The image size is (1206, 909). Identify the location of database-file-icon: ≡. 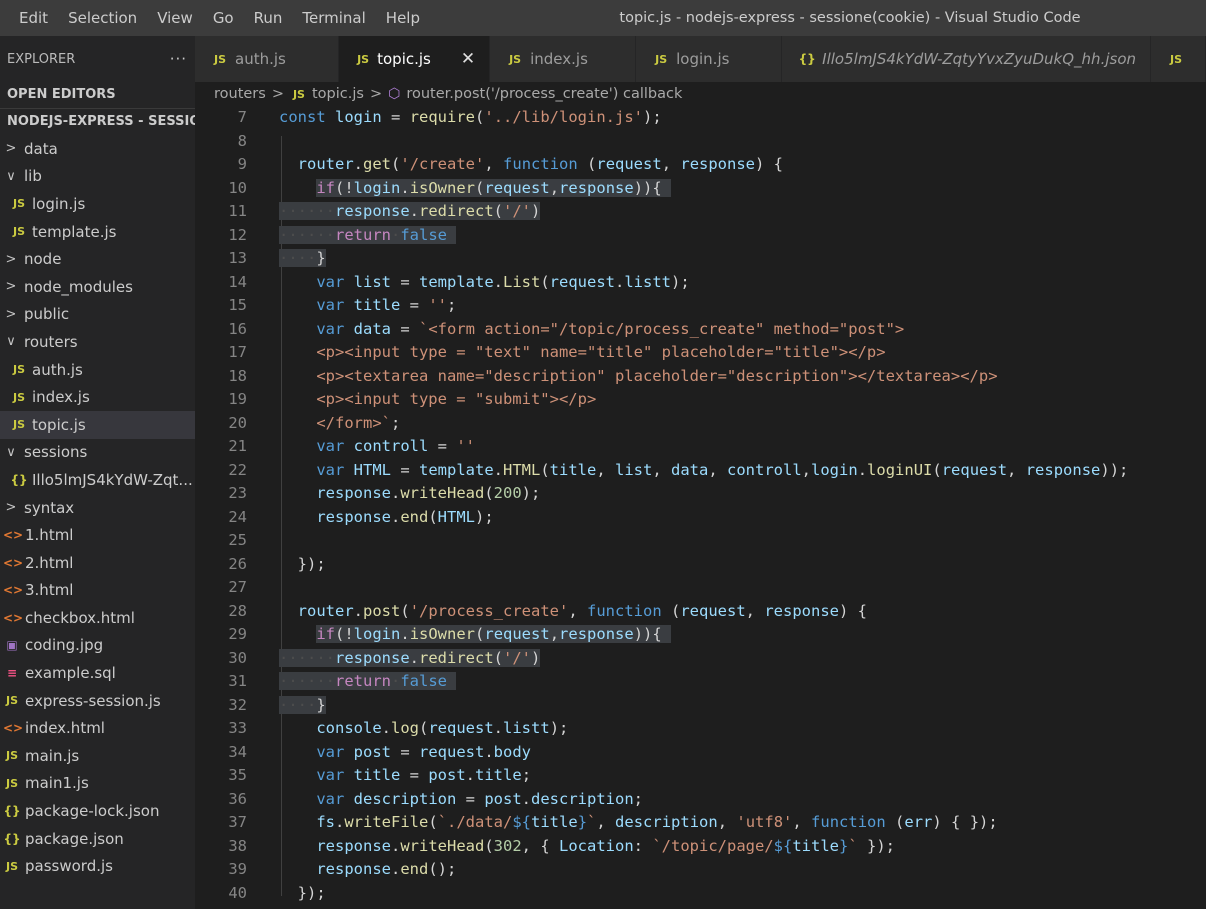
(12, 673).